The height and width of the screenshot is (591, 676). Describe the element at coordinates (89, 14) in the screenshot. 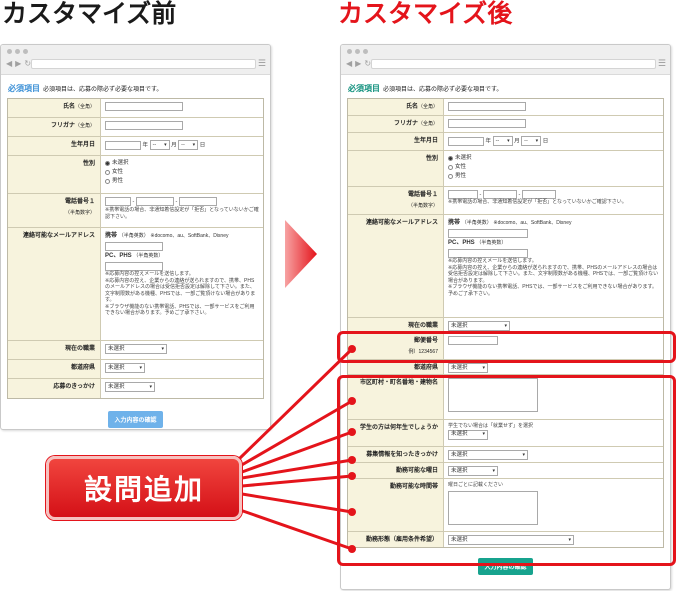

I see `before-heading: カスタマイズ前` at that location.